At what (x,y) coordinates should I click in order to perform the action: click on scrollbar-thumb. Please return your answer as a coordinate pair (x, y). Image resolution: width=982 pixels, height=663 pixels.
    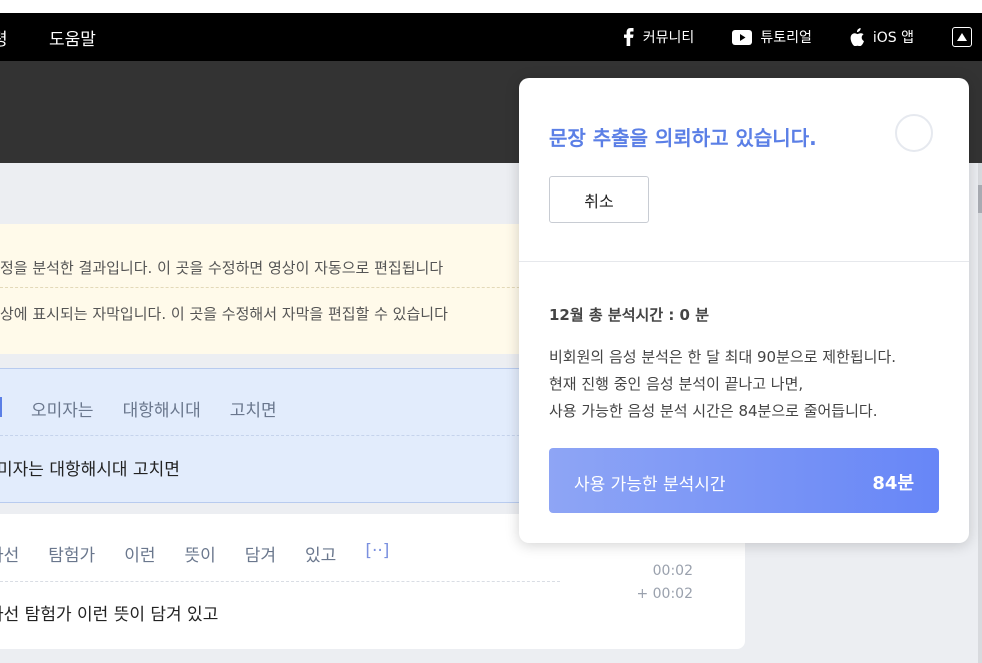
    Looking at the image, I should click on (980, 199).